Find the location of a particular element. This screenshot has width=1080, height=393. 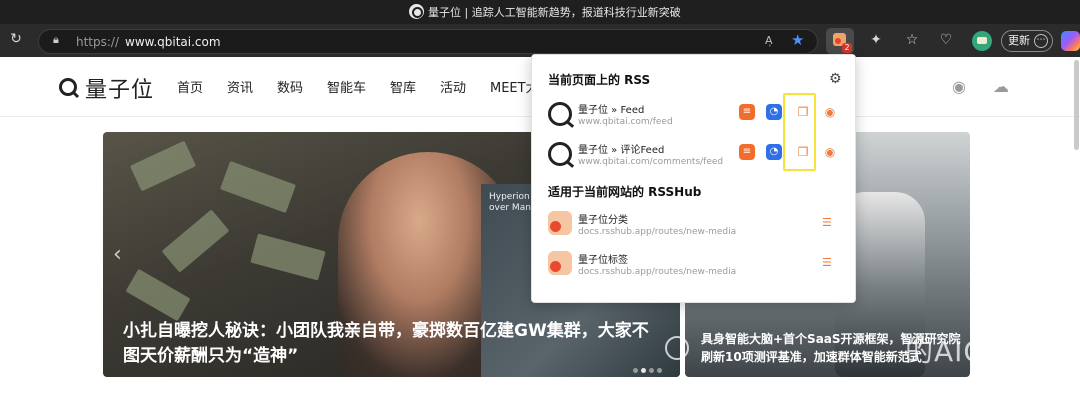

nav-item-smart-car: 智能车 is located at coordinates (346, 86).